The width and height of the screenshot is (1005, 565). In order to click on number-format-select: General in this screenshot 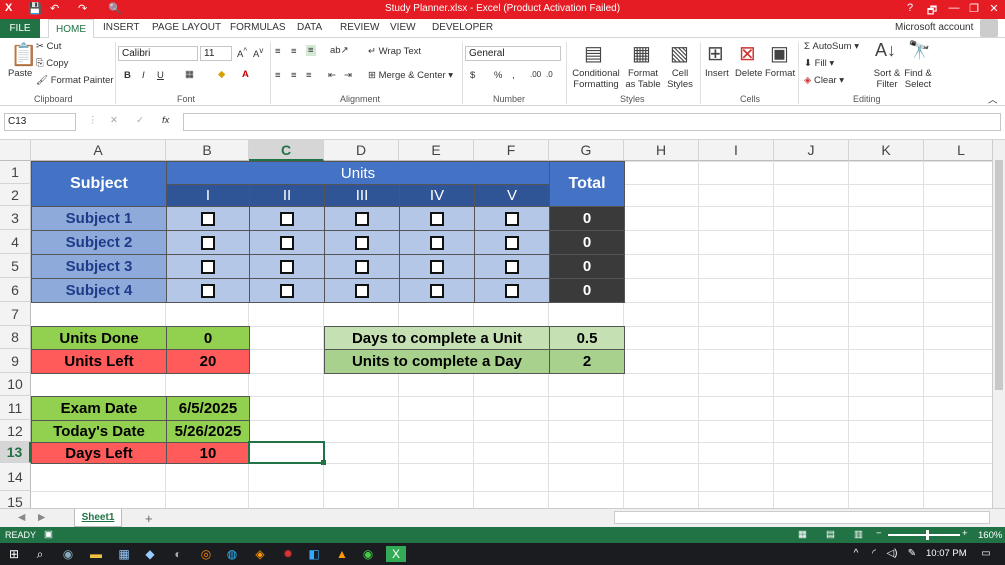, I will do `click(513, 53)`.